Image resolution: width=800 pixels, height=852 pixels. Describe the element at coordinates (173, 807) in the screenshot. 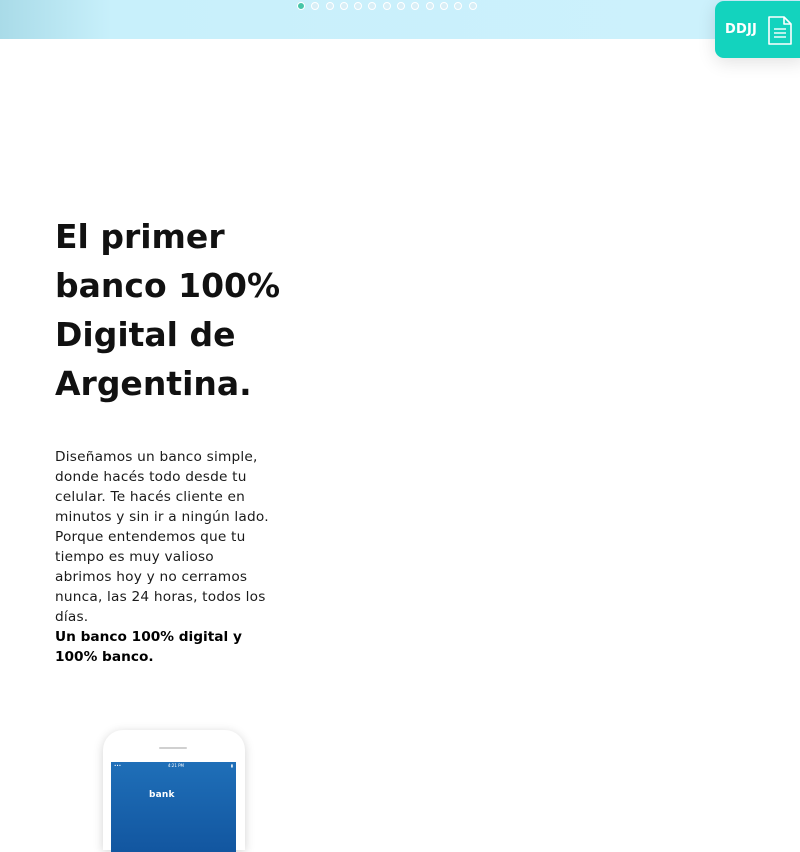

I see `phone-screen: ••• 4:21 PM ▮ bank` at that location.